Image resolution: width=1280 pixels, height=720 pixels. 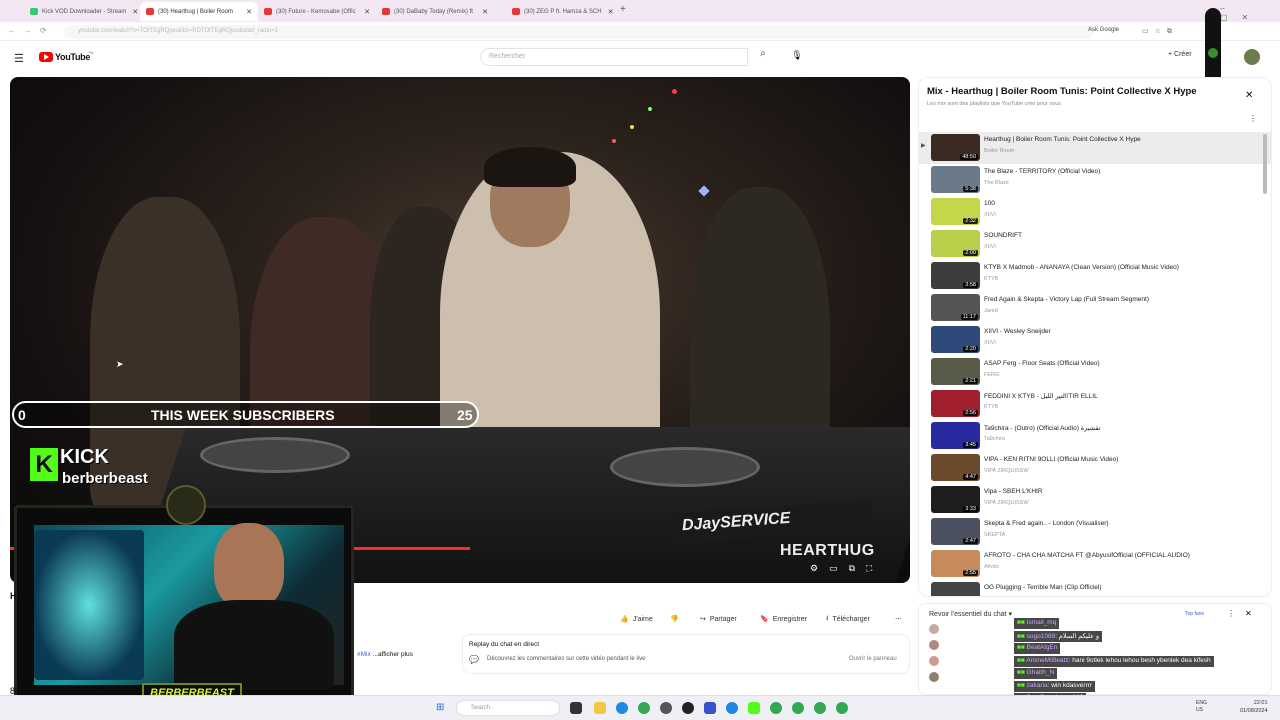 I want to click on playlist-item-title: Vipa - SBEH L'KHIR, so click(x=1013, y=491).